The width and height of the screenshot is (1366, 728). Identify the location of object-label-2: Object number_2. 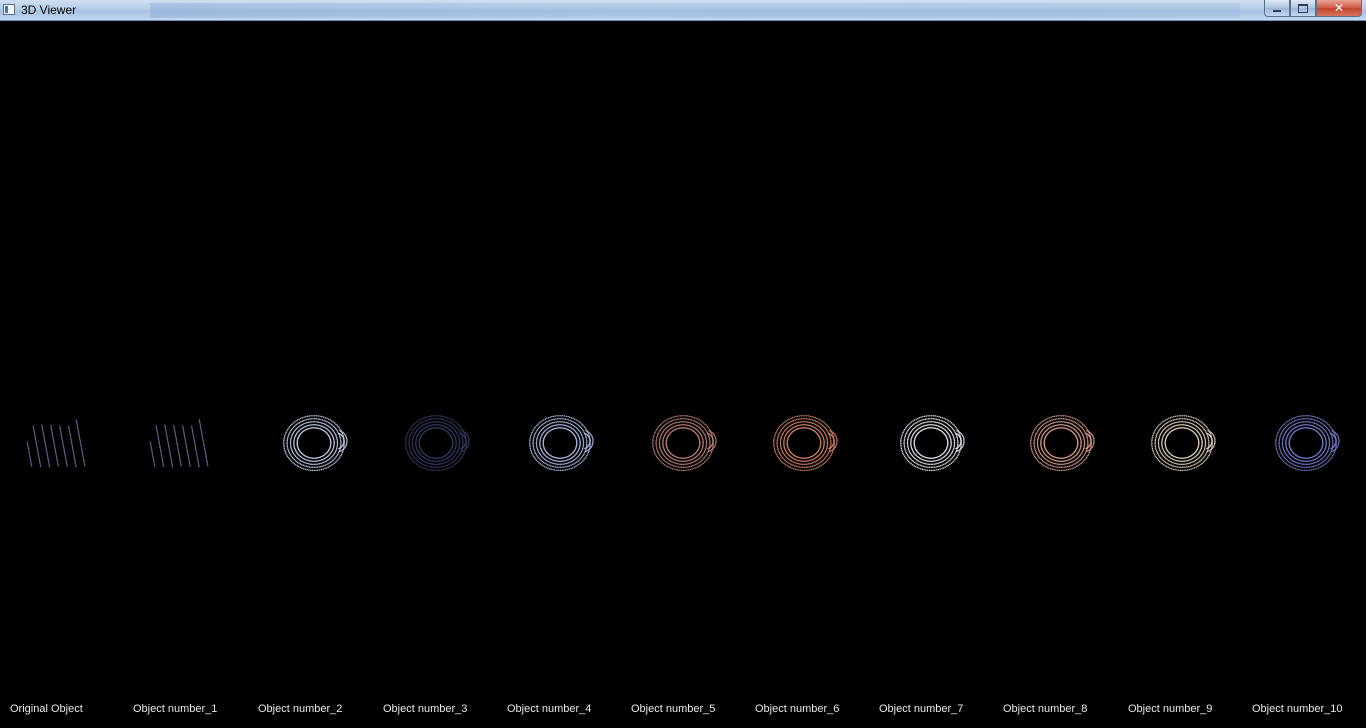
(300, 709).